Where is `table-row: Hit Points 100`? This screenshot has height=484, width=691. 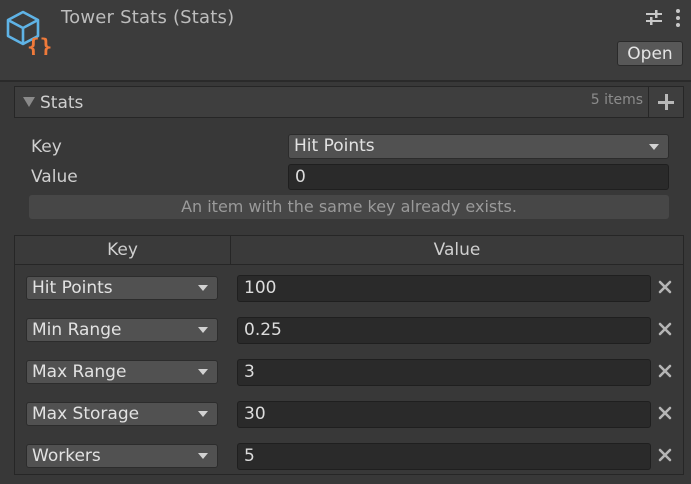 table-row: Hit Points 100 is located at coordinates (349, 287).